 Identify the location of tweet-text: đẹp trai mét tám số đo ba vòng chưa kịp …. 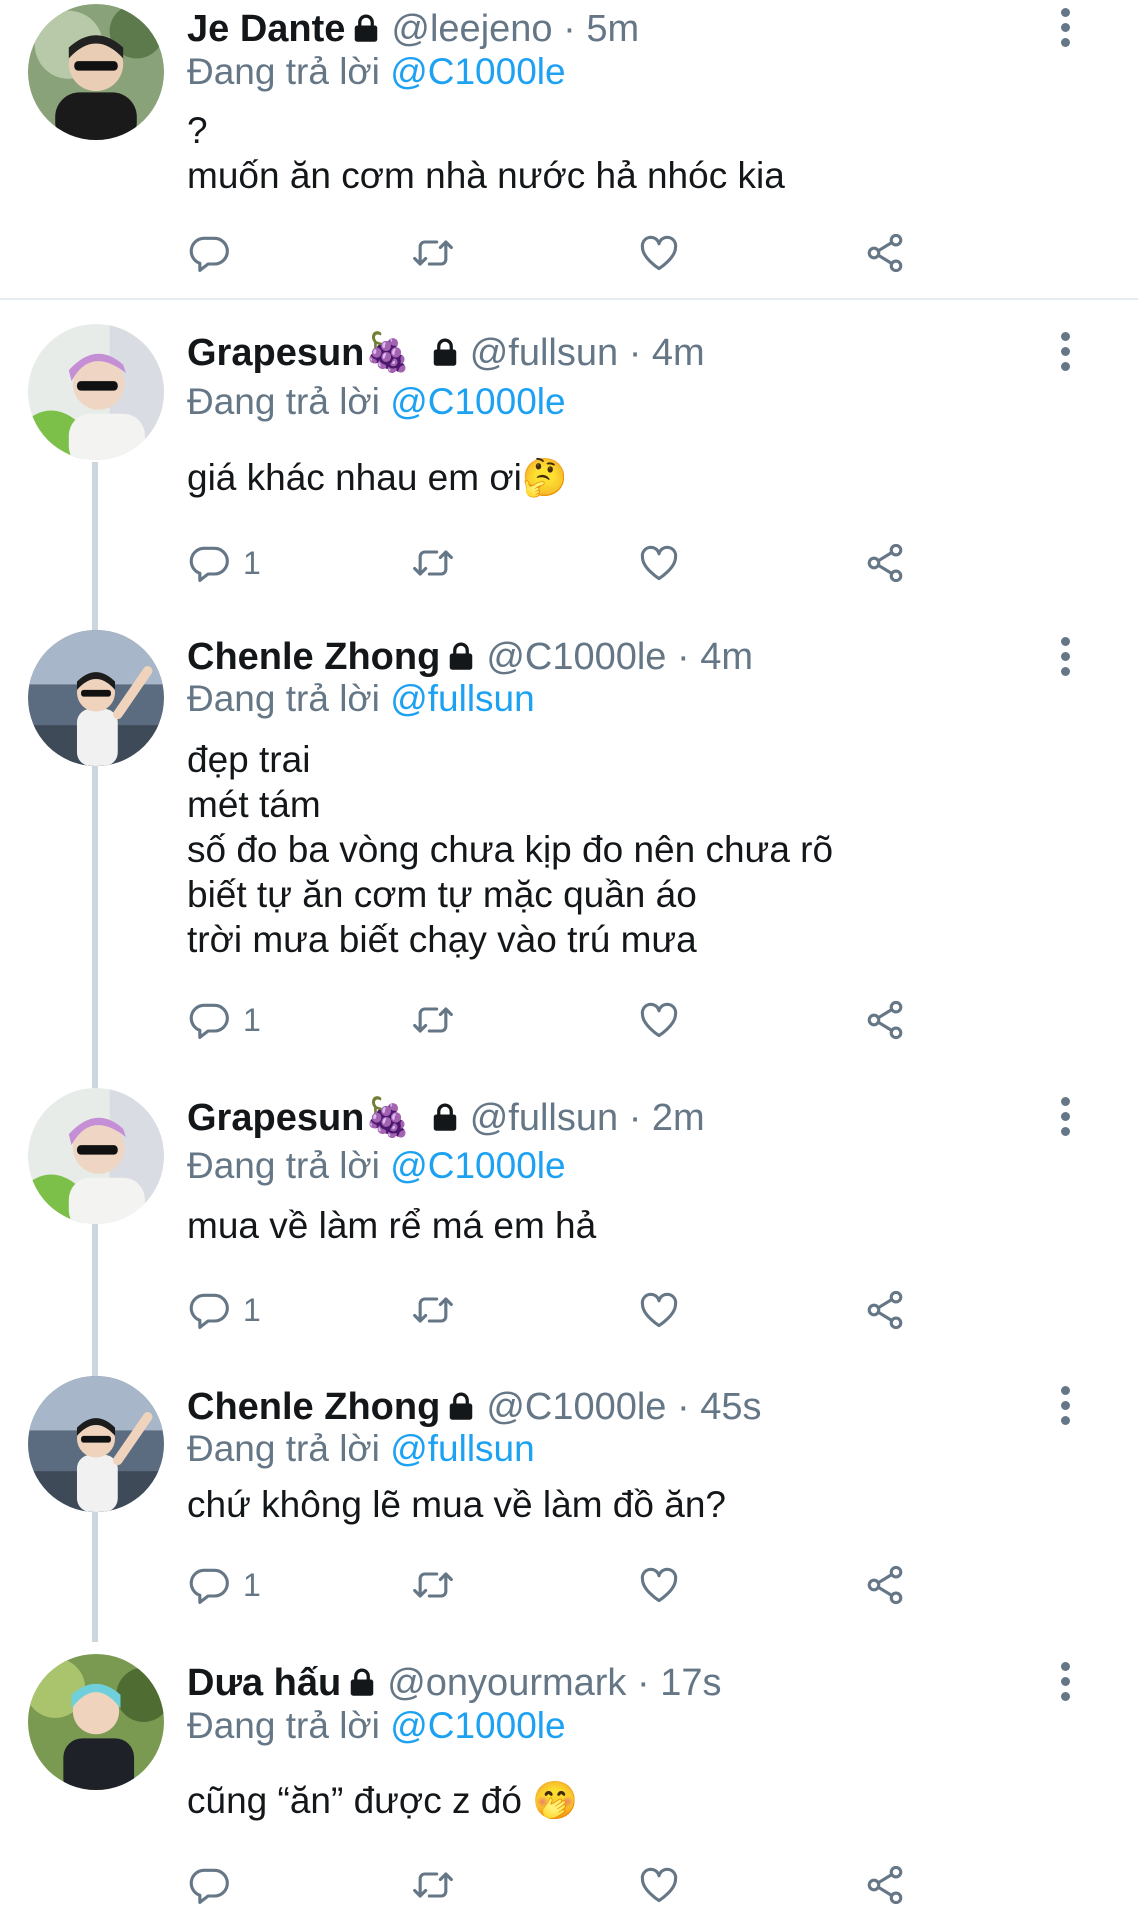
(510, 849).